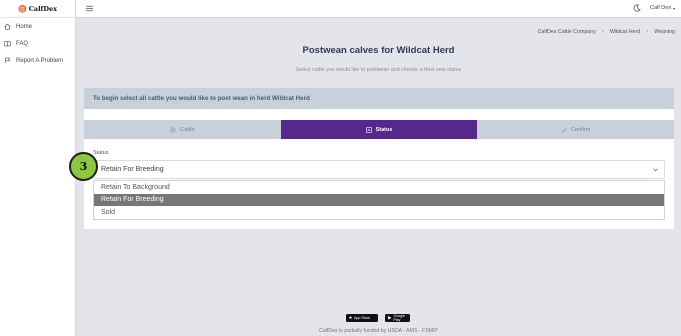  I want to click on user-name: Calf Dex, so click(661, 8).